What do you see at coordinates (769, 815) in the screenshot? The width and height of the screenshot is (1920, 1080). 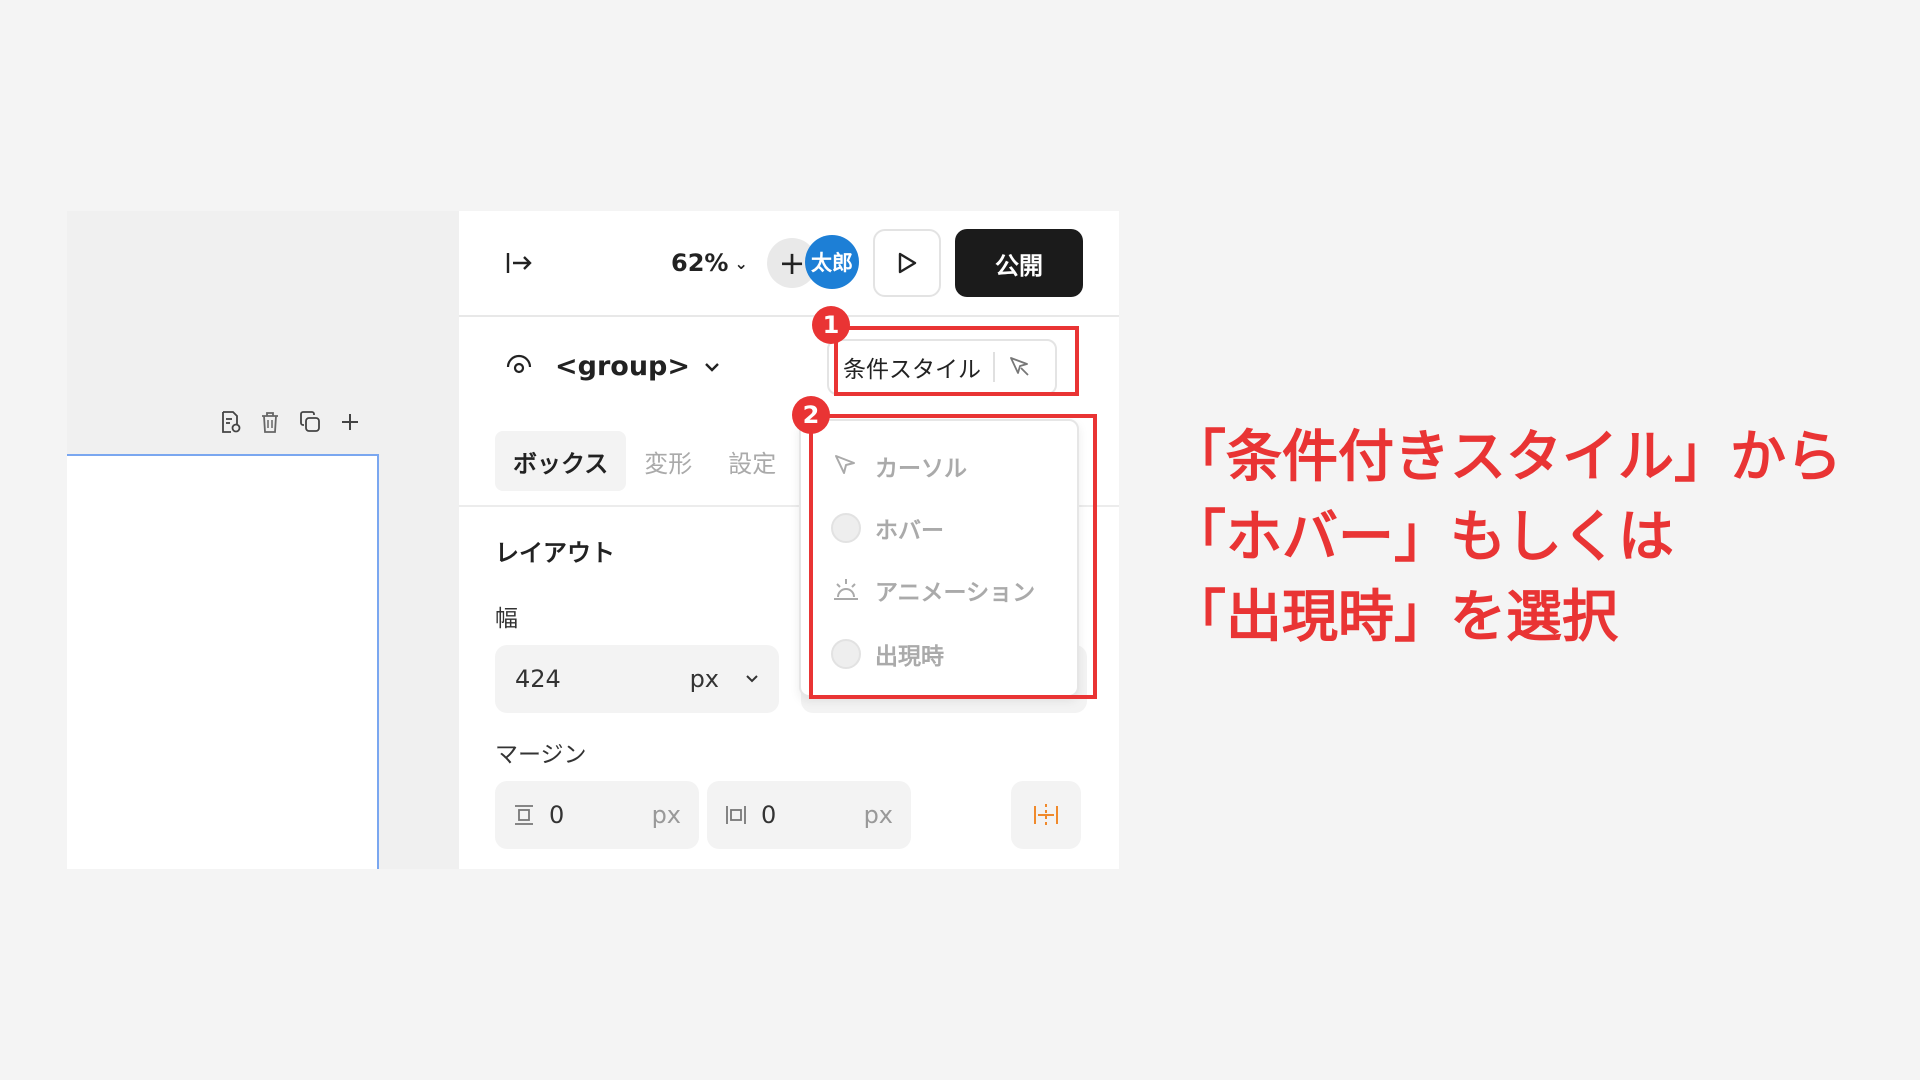 I see `margin-horizontal-value: 0` at bounding box center [769, 815].